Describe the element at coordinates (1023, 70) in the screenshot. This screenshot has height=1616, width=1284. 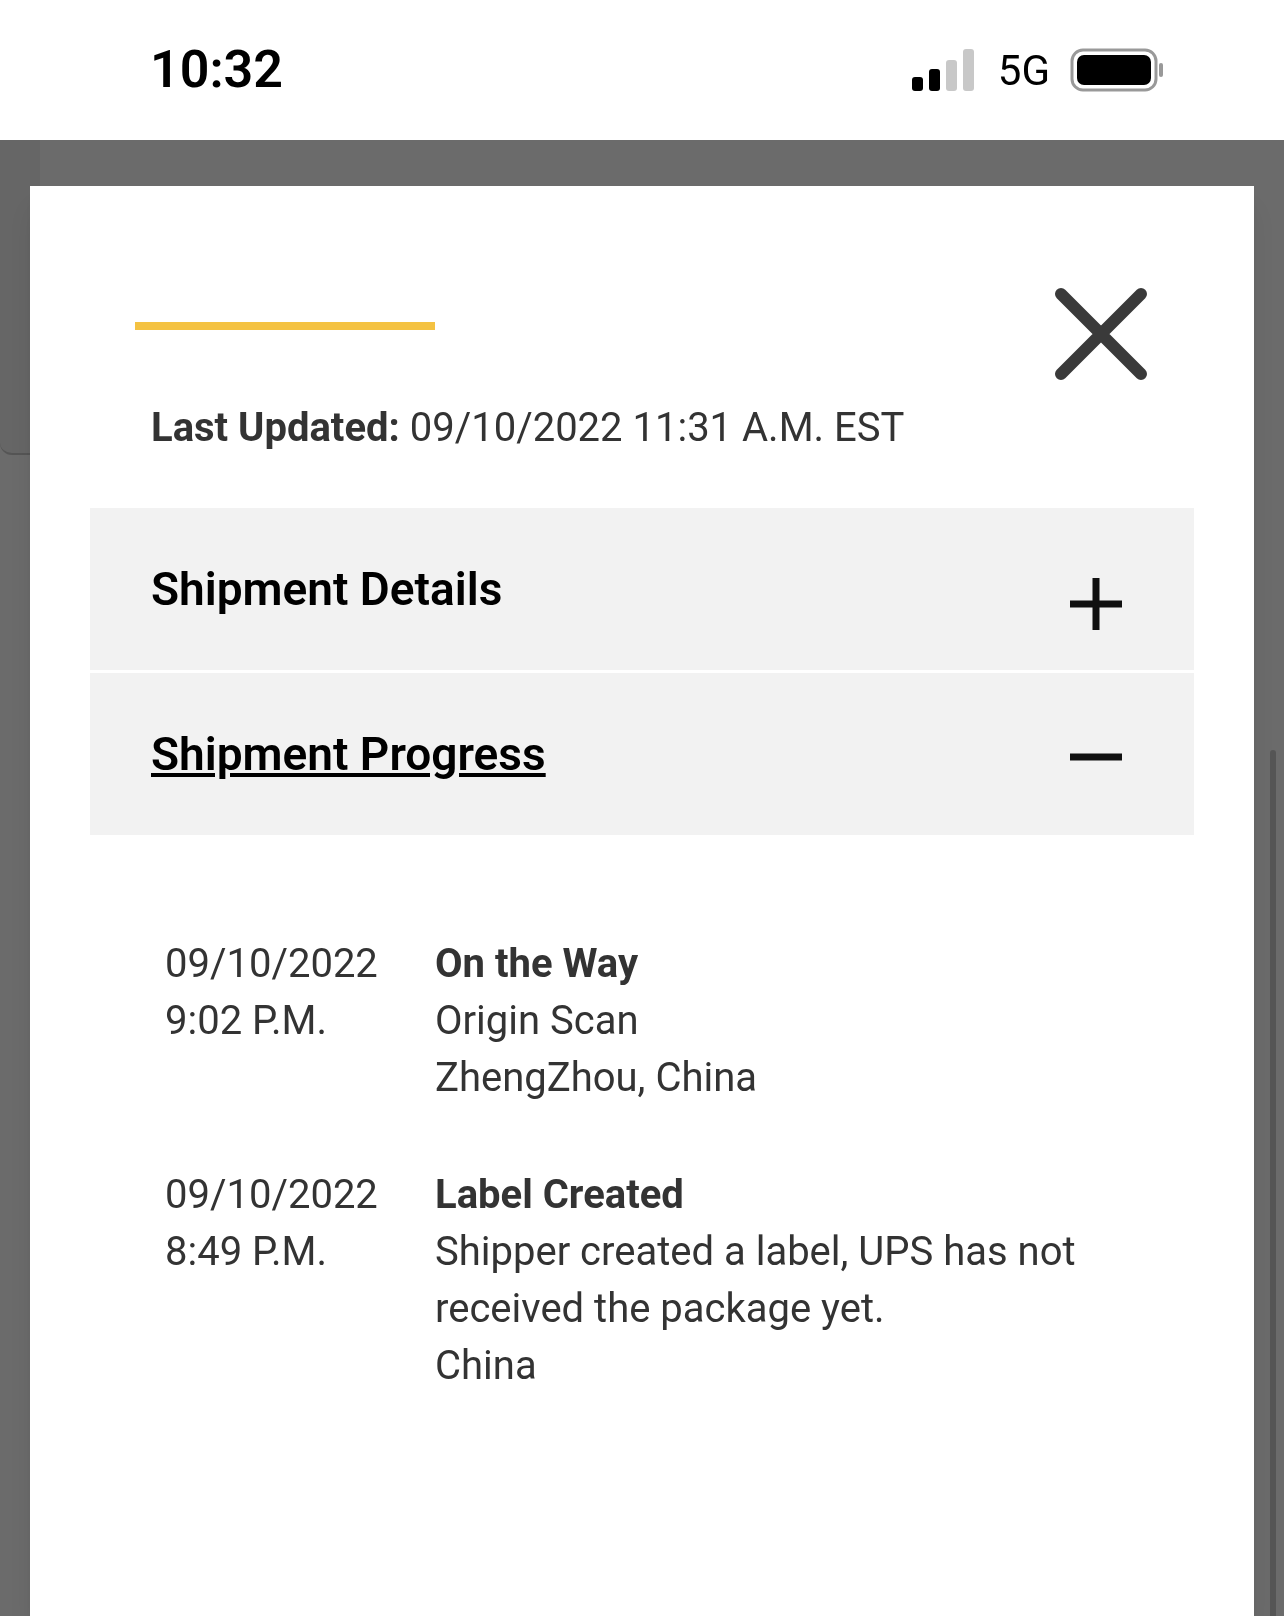
I see `network-label: 5G` at that location.